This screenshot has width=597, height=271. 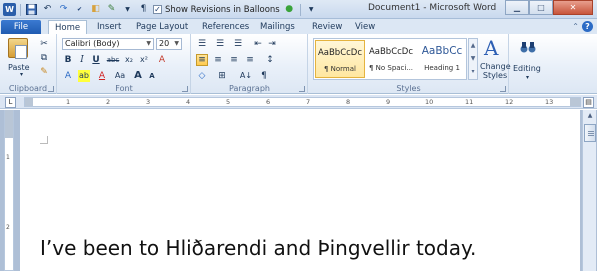 What do you see at coordinates (573, 7) in the screenshot?
I see `close-button: ✕` at bounding box center [573, 7].